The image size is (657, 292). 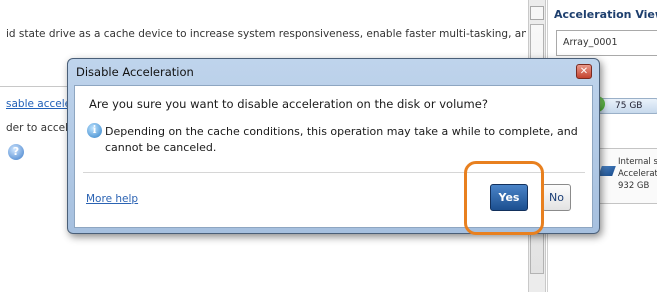 I want to click on panel-title: Acceleration View, so click(x=605, y=14).